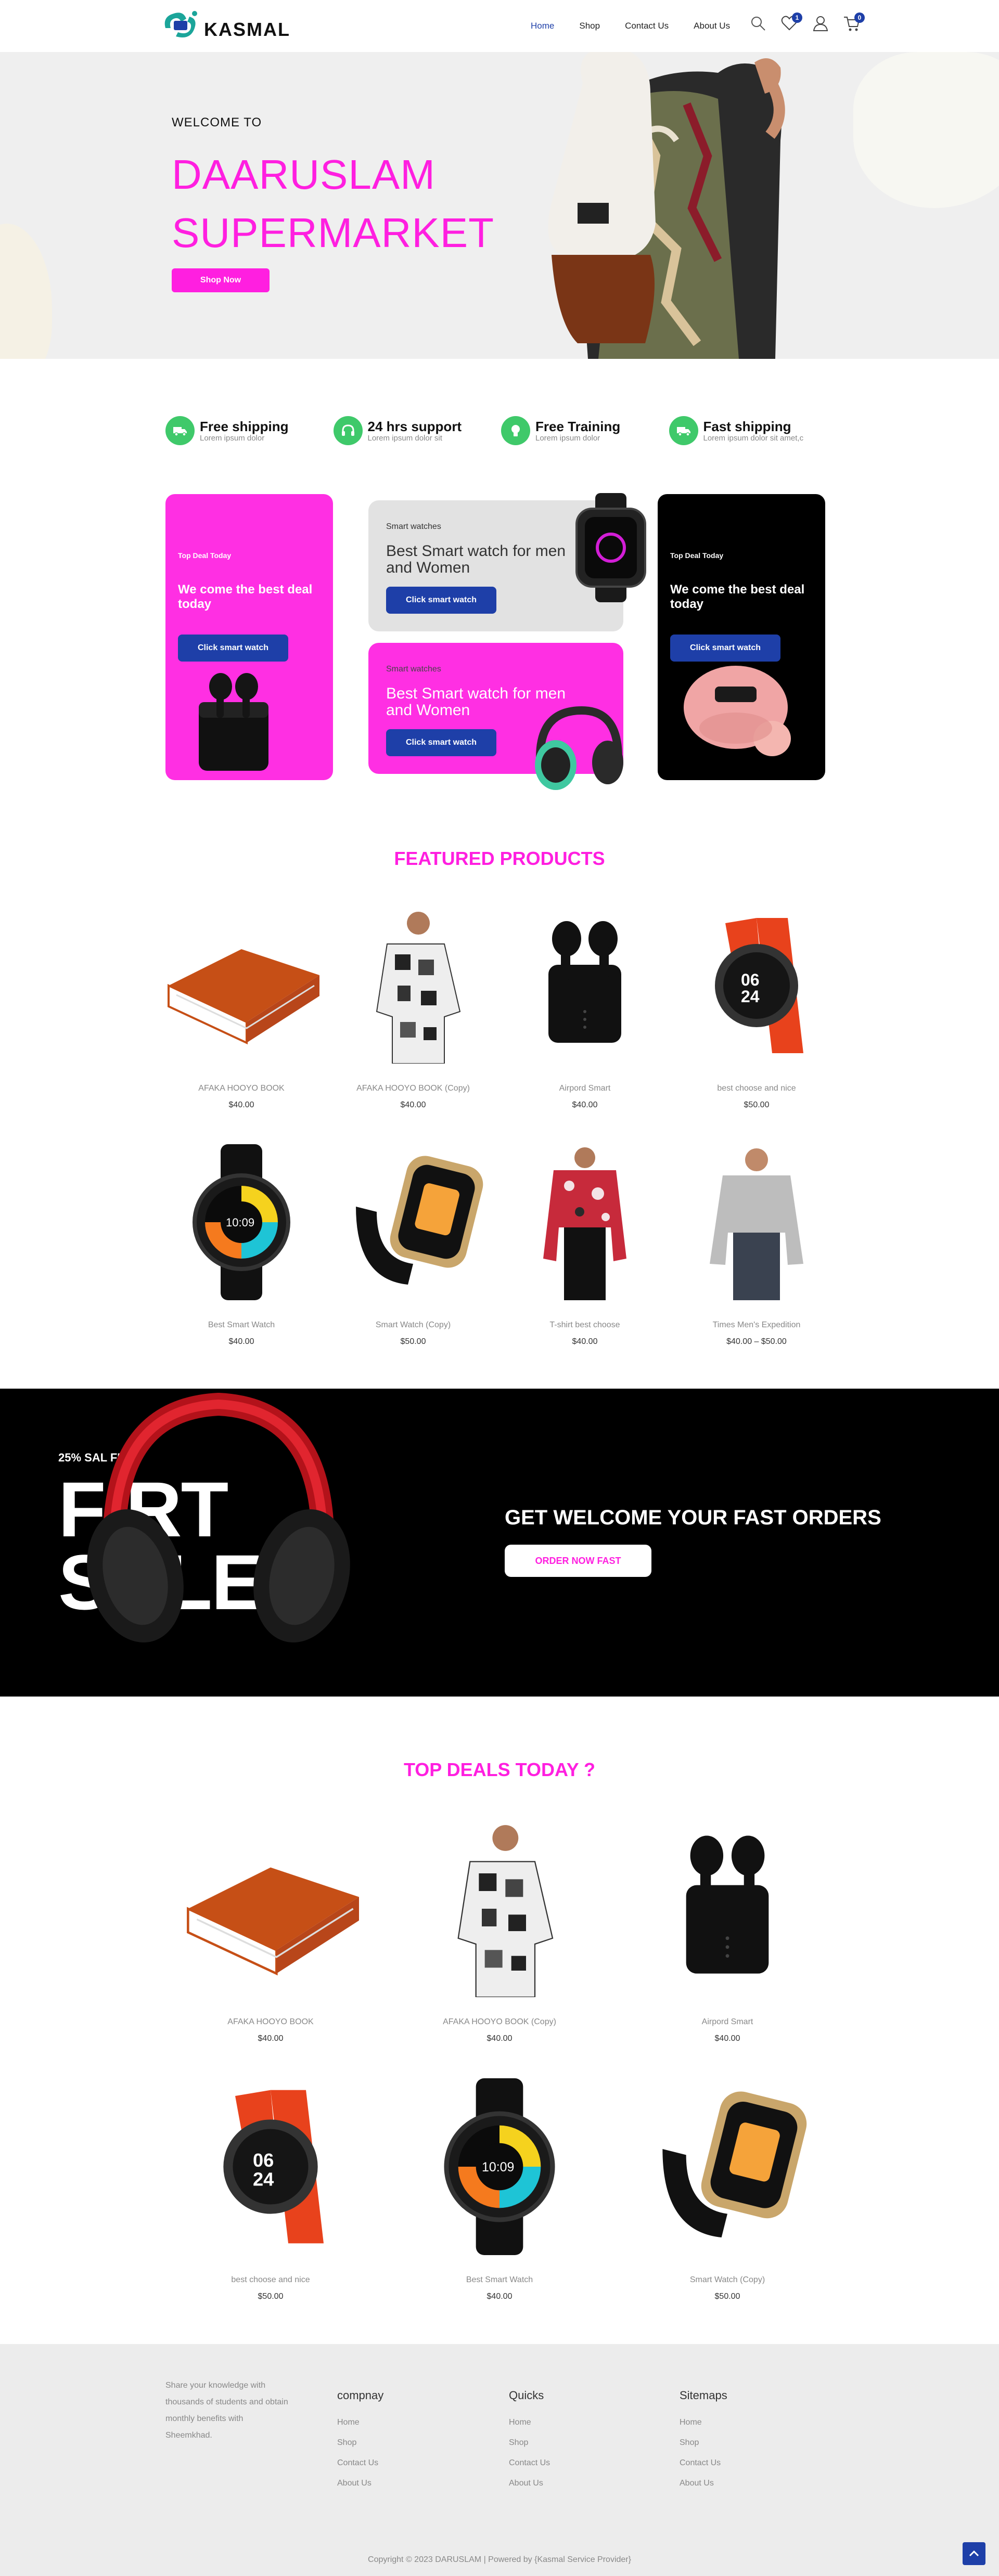 The width and height of the screenshot is (999, 2576). I want to click on main-nav: Home Shop Contact Us About Us, so click(643, 26).